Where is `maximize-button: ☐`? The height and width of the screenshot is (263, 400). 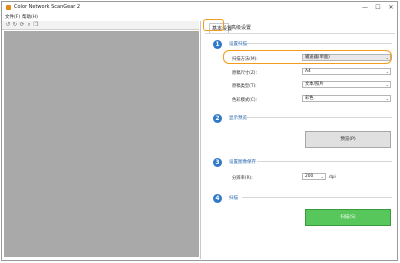
maximize-button: ☐ is located at coordinates (378, 7).